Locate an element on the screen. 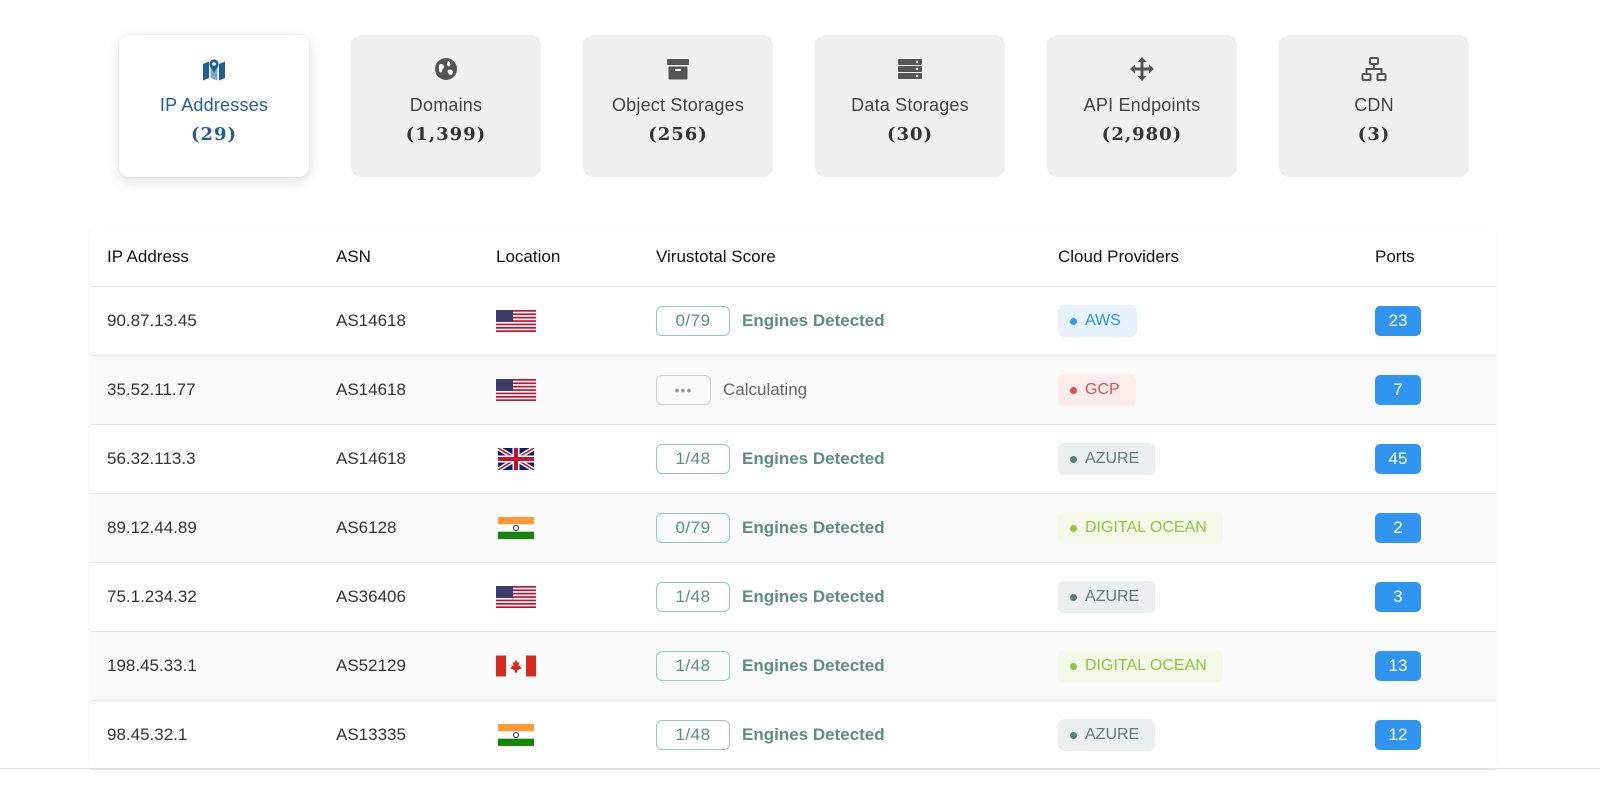  header-ports: Ports is located at coordinates (1427, 257).